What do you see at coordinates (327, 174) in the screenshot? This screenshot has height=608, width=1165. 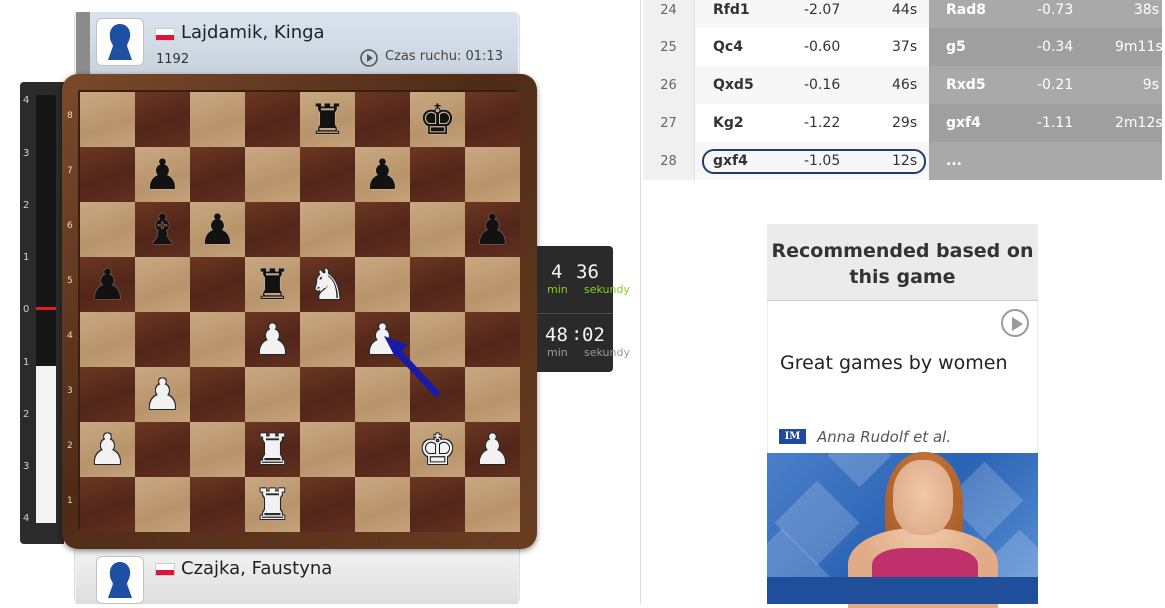 I see `board-square-e7` at bounding box center [327, 174].